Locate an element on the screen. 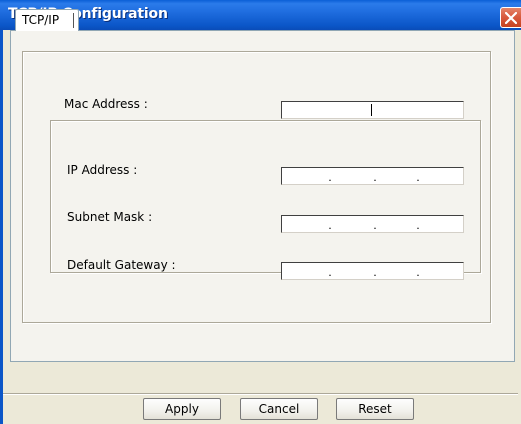  tab-separator is located at coordinates (73, 20).